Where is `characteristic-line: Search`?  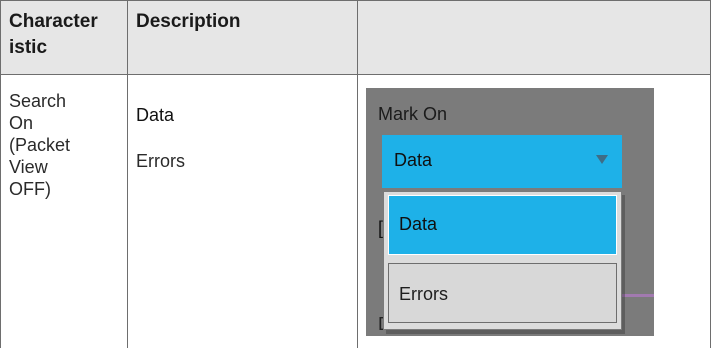 characteristic-line: Search is located at coordinates (38, 101).